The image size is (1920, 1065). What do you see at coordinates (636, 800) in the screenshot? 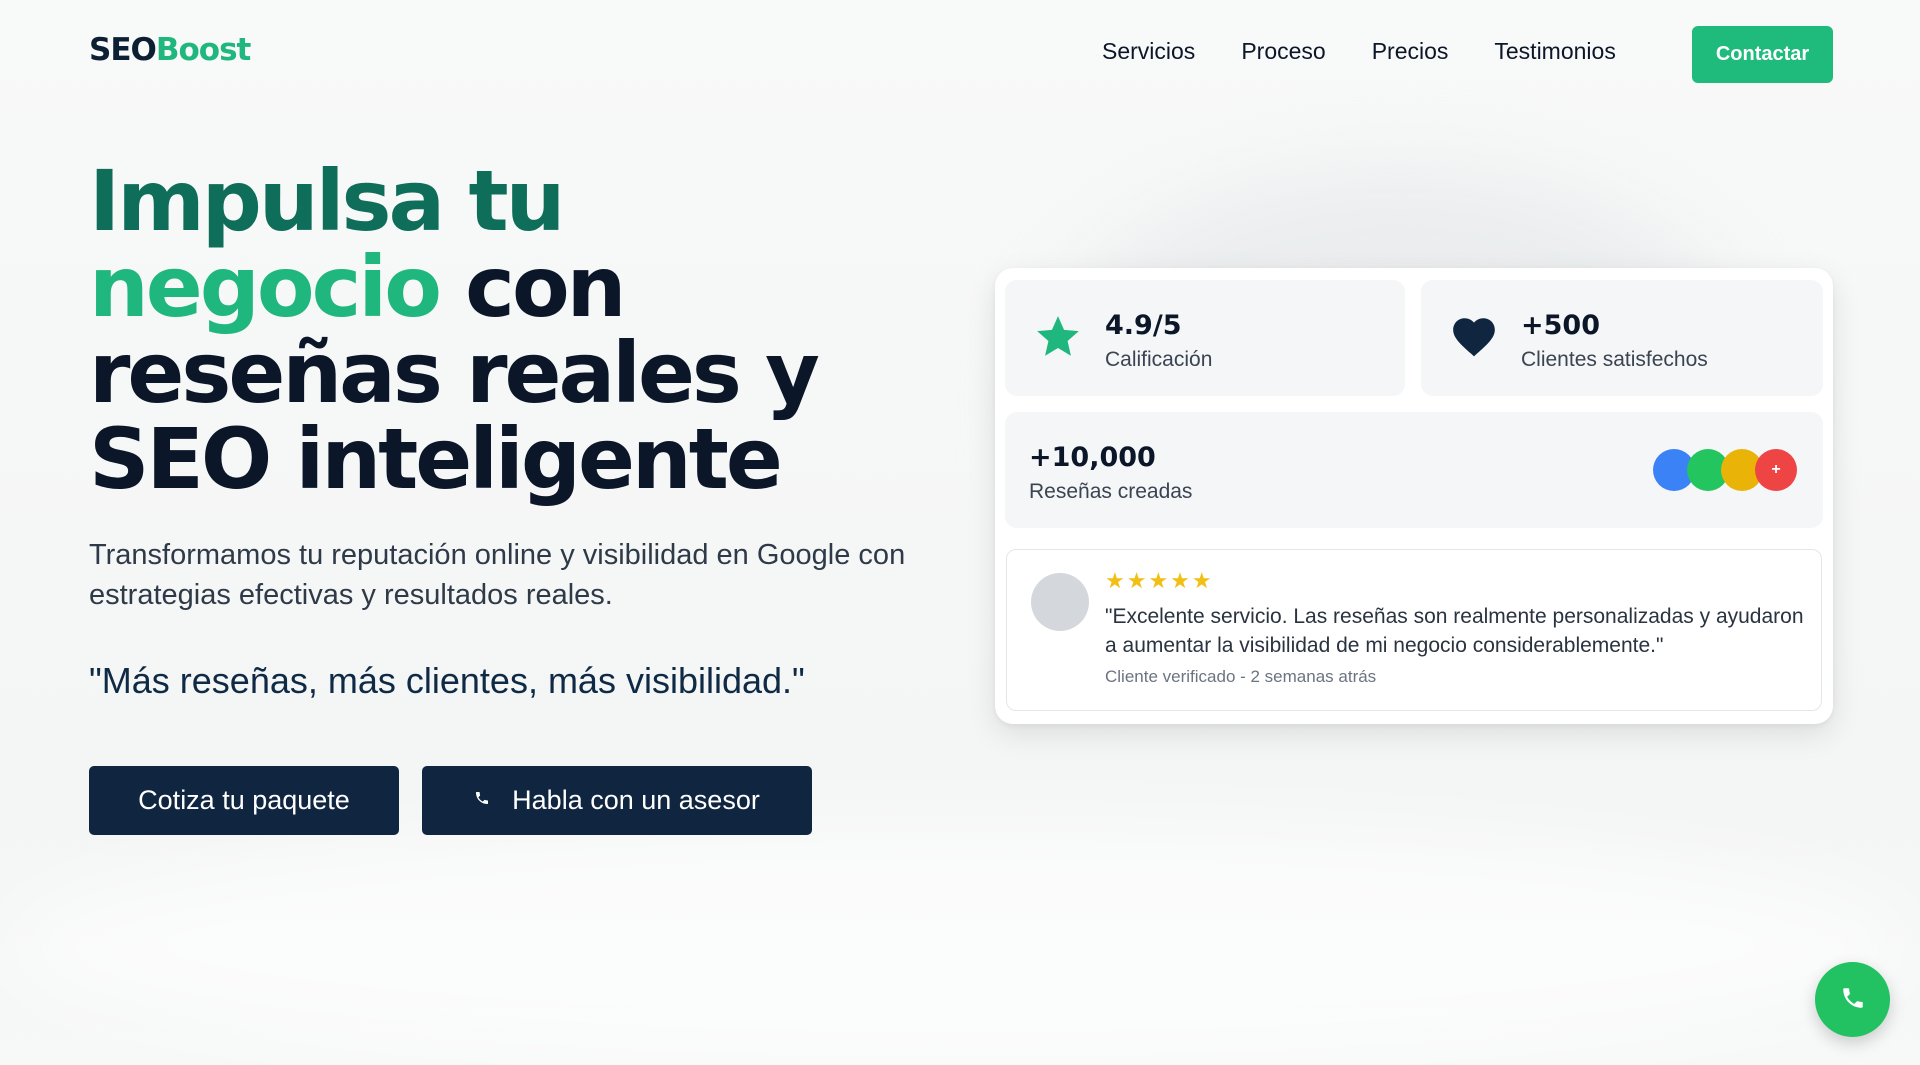
I see `talk-to-advisor-label: Habla con un asesor` at bounding box center [636, 800].